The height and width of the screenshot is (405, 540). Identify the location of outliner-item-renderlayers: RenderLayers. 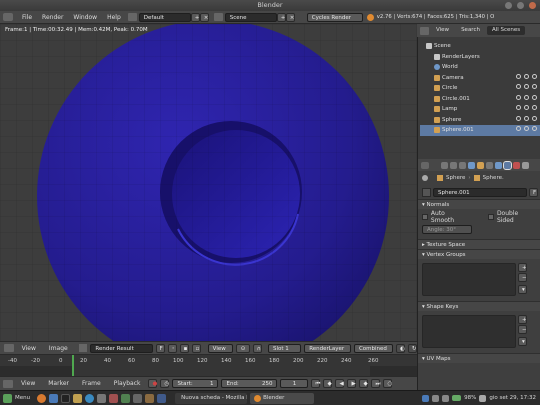
(480, 57).